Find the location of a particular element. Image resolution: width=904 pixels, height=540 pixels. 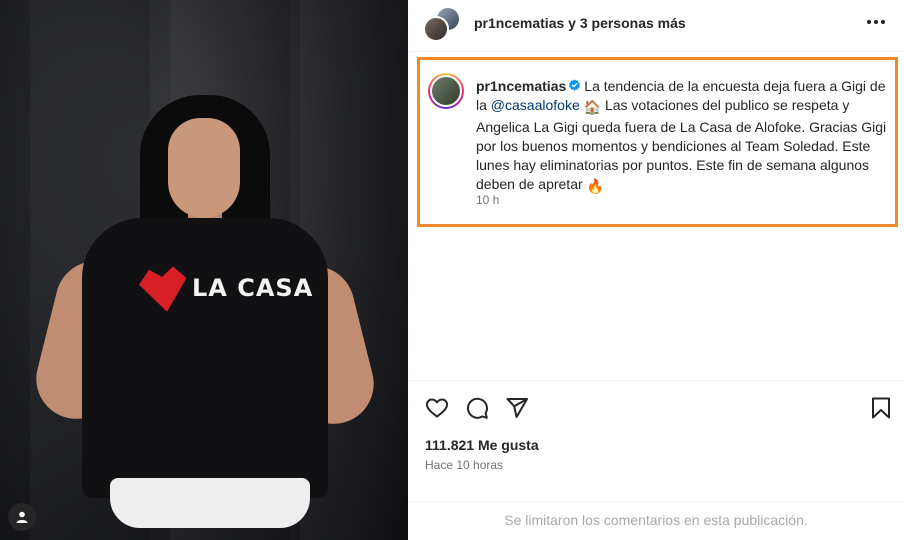

tagged-users-icon is located at coordinates (22, 517).